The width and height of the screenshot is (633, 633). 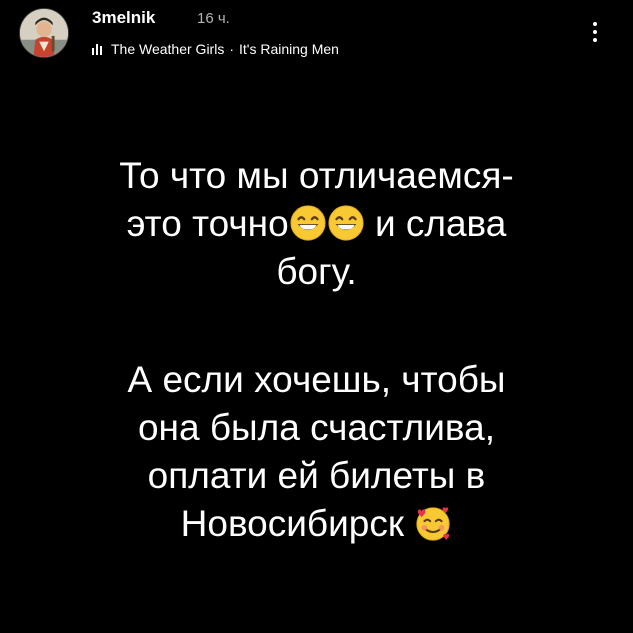 What do you see at coordinates (316, 175) in the screenshot?
I see `story-line: То что мы отличаемся-` at bounding box center [316, 175].